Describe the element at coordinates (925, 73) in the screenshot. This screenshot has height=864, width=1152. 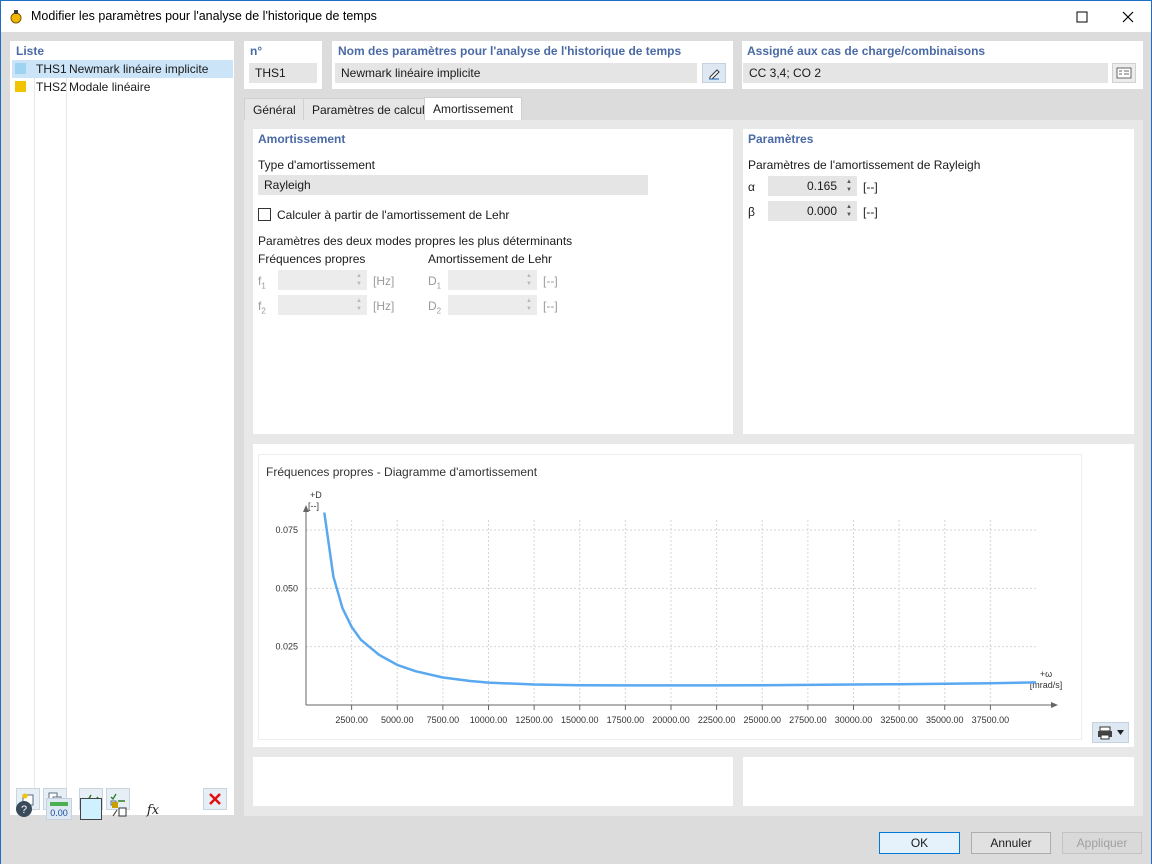
I see `assigned-field: CC 3,4; CO 2` at that location.